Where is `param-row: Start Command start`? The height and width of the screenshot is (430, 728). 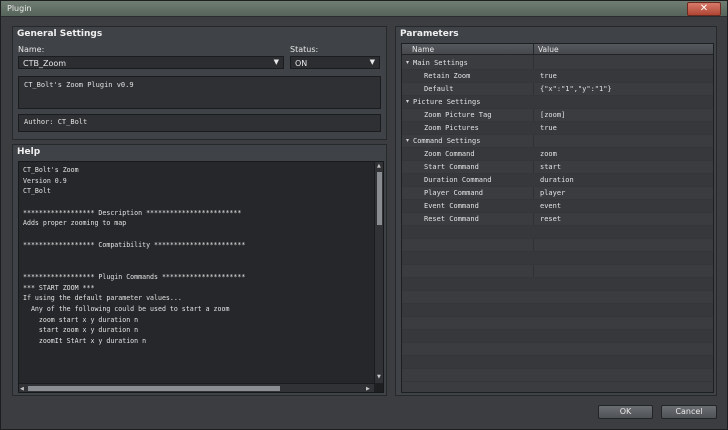 param-row: Start Command start is located at coordinates (557, 167).